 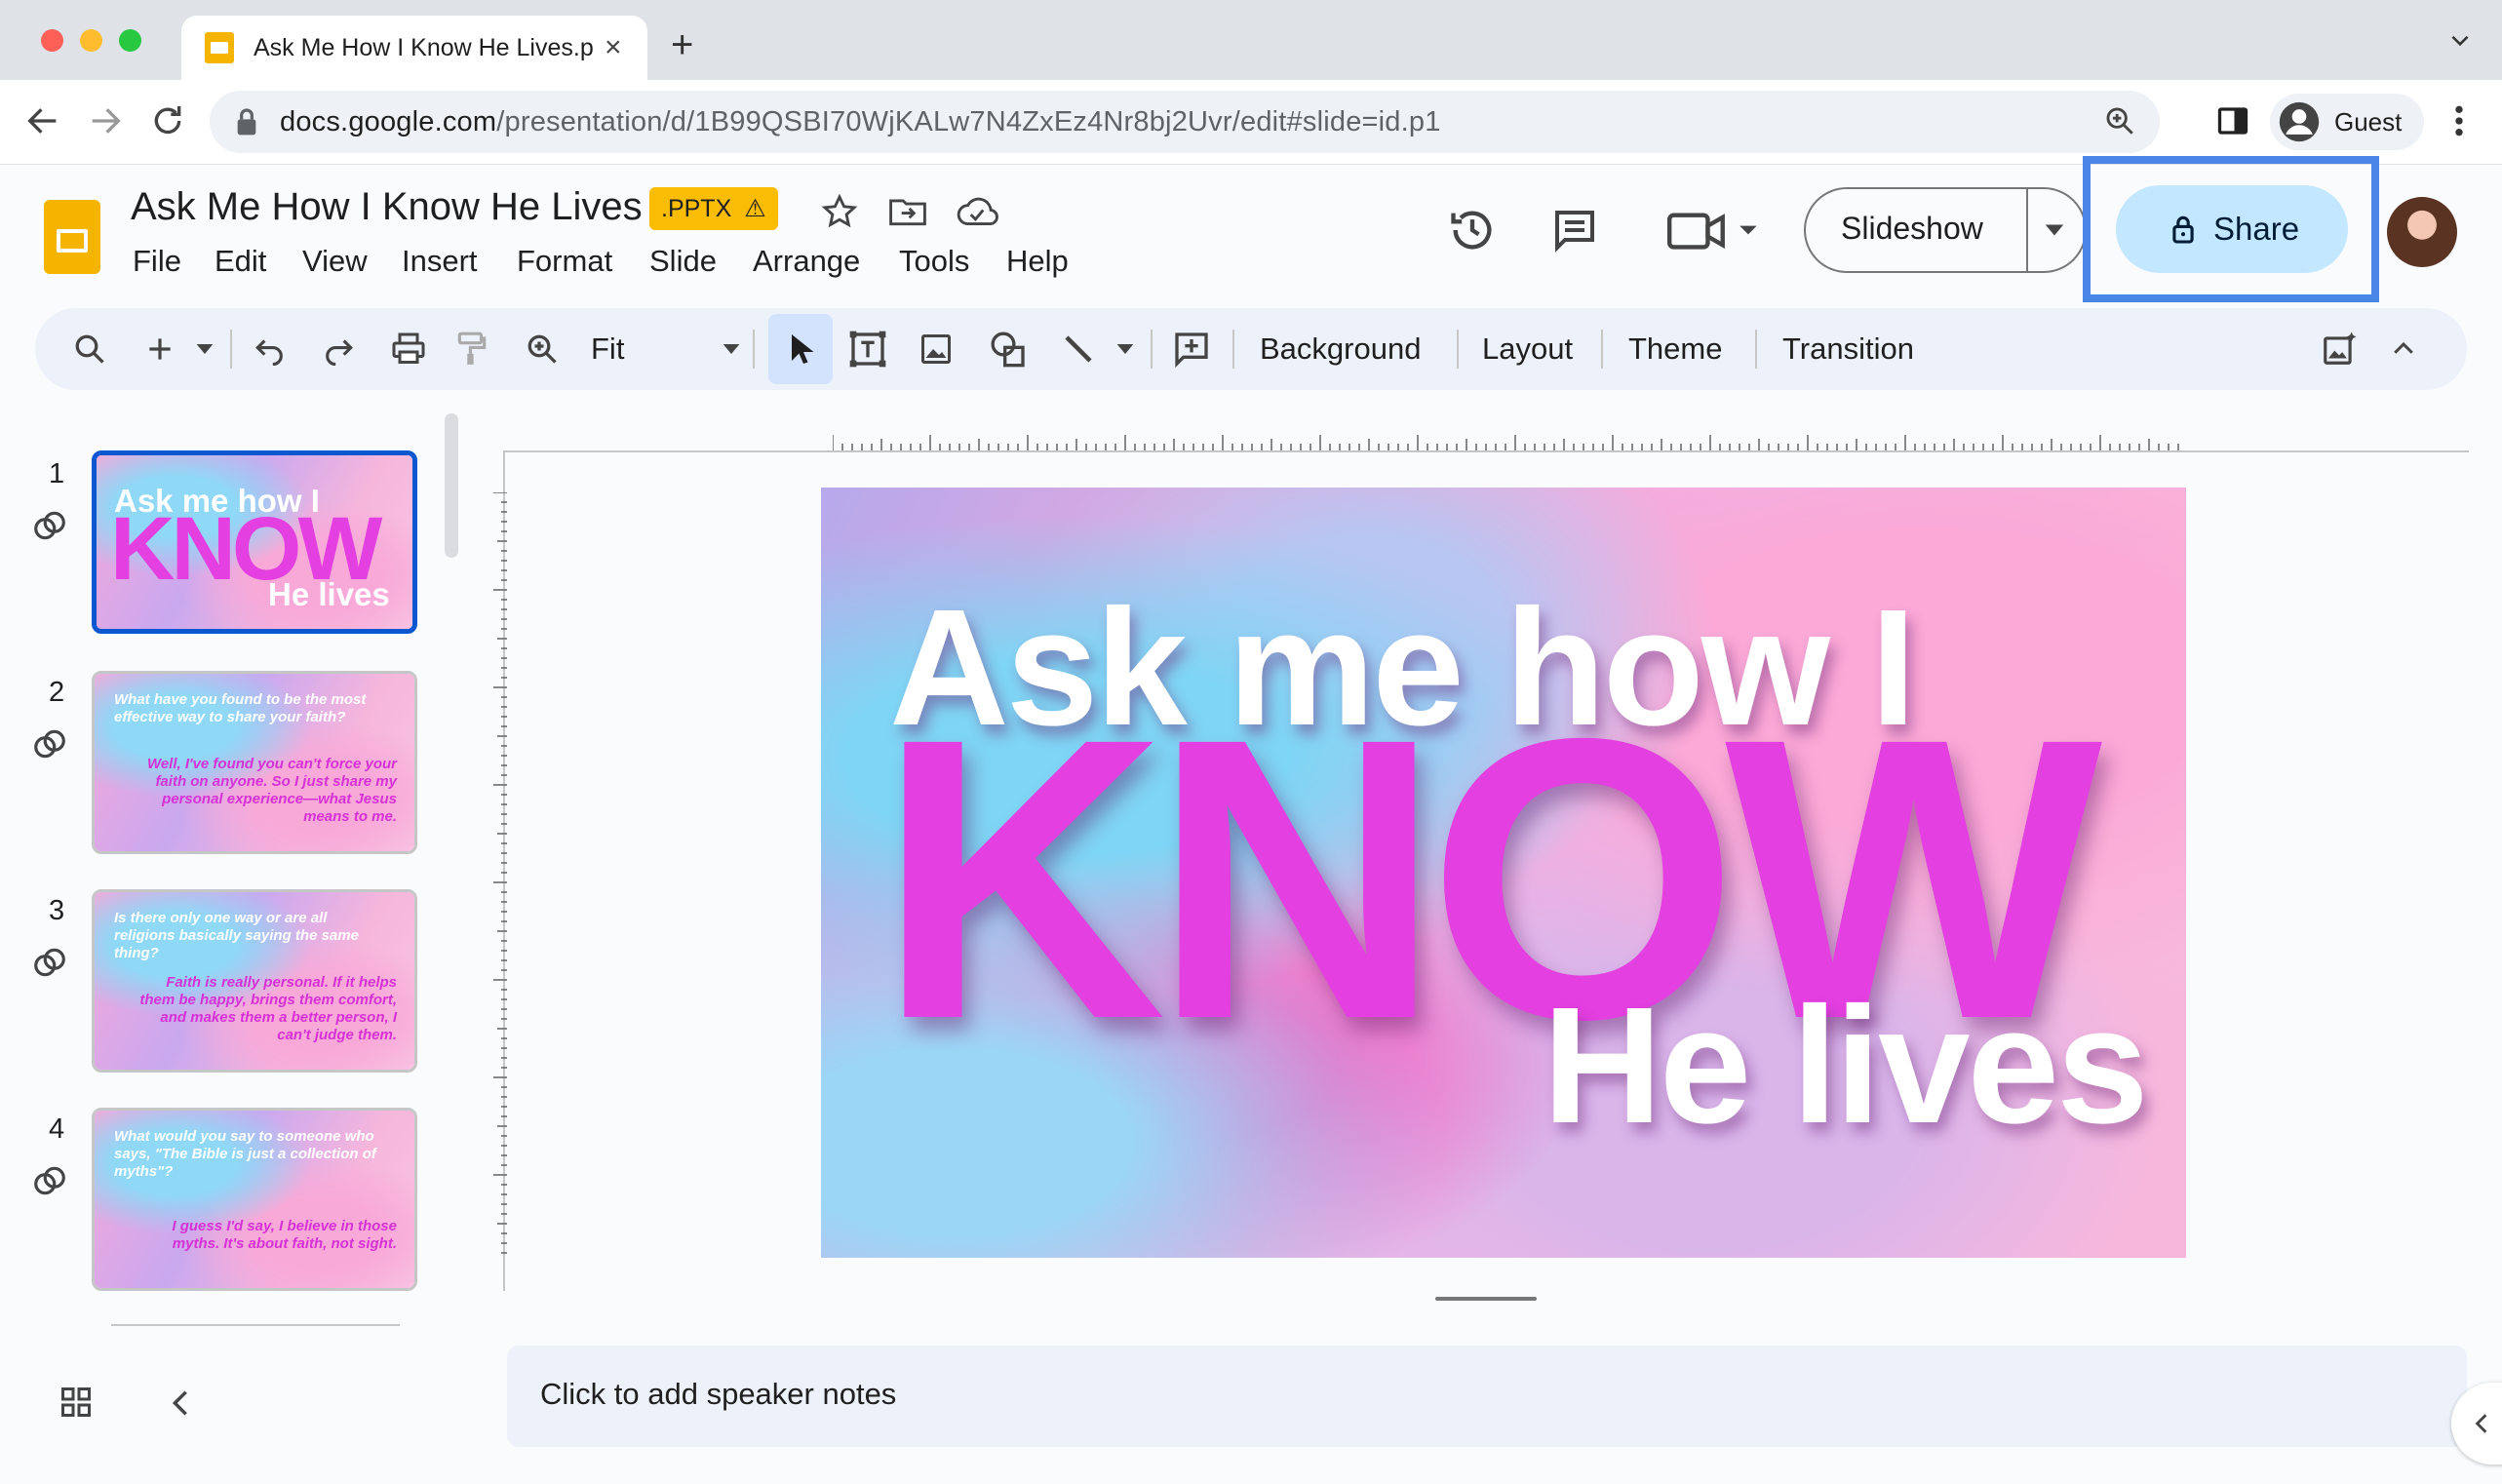 I want to click on paint-format-icon, so click(x=472, y=349).